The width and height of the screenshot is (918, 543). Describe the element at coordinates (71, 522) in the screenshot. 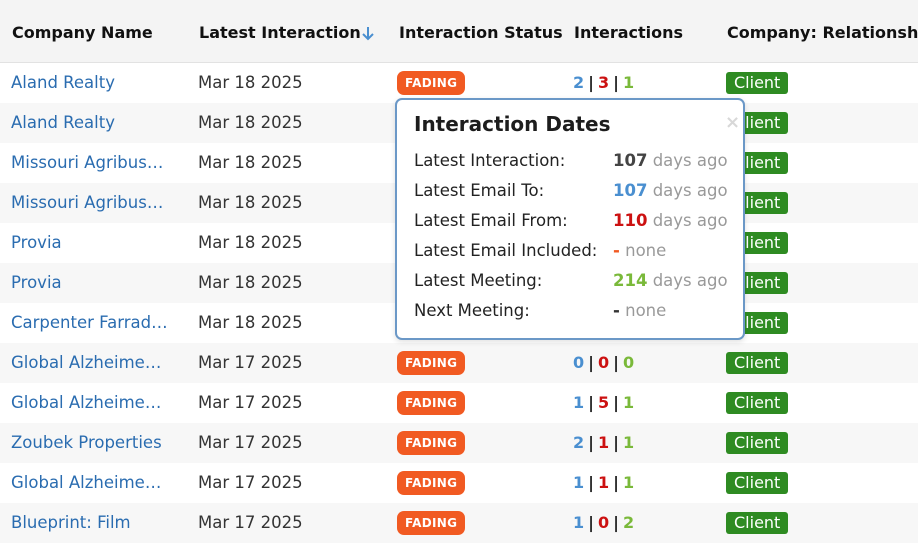

I see `company-name-link: Blueprint: Film` at that location.